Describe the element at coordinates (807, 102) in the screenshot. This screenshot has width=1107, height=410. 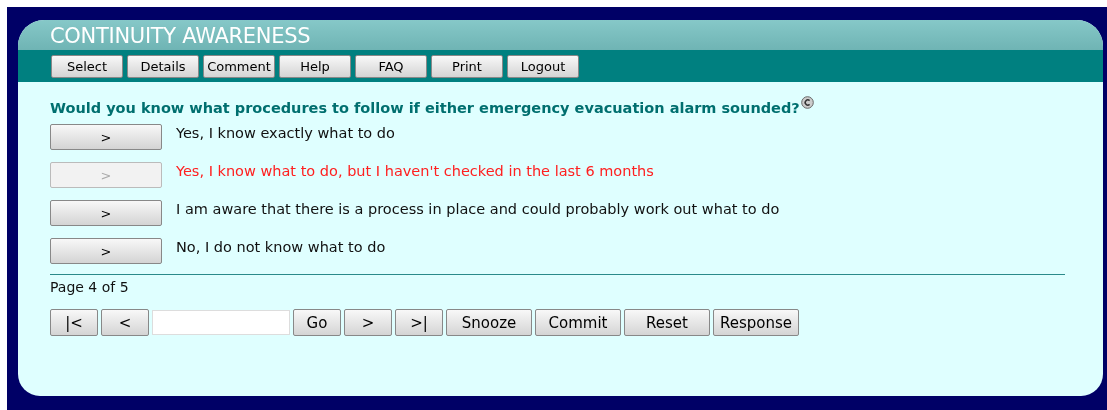
I see `copyright-icon` at that location.